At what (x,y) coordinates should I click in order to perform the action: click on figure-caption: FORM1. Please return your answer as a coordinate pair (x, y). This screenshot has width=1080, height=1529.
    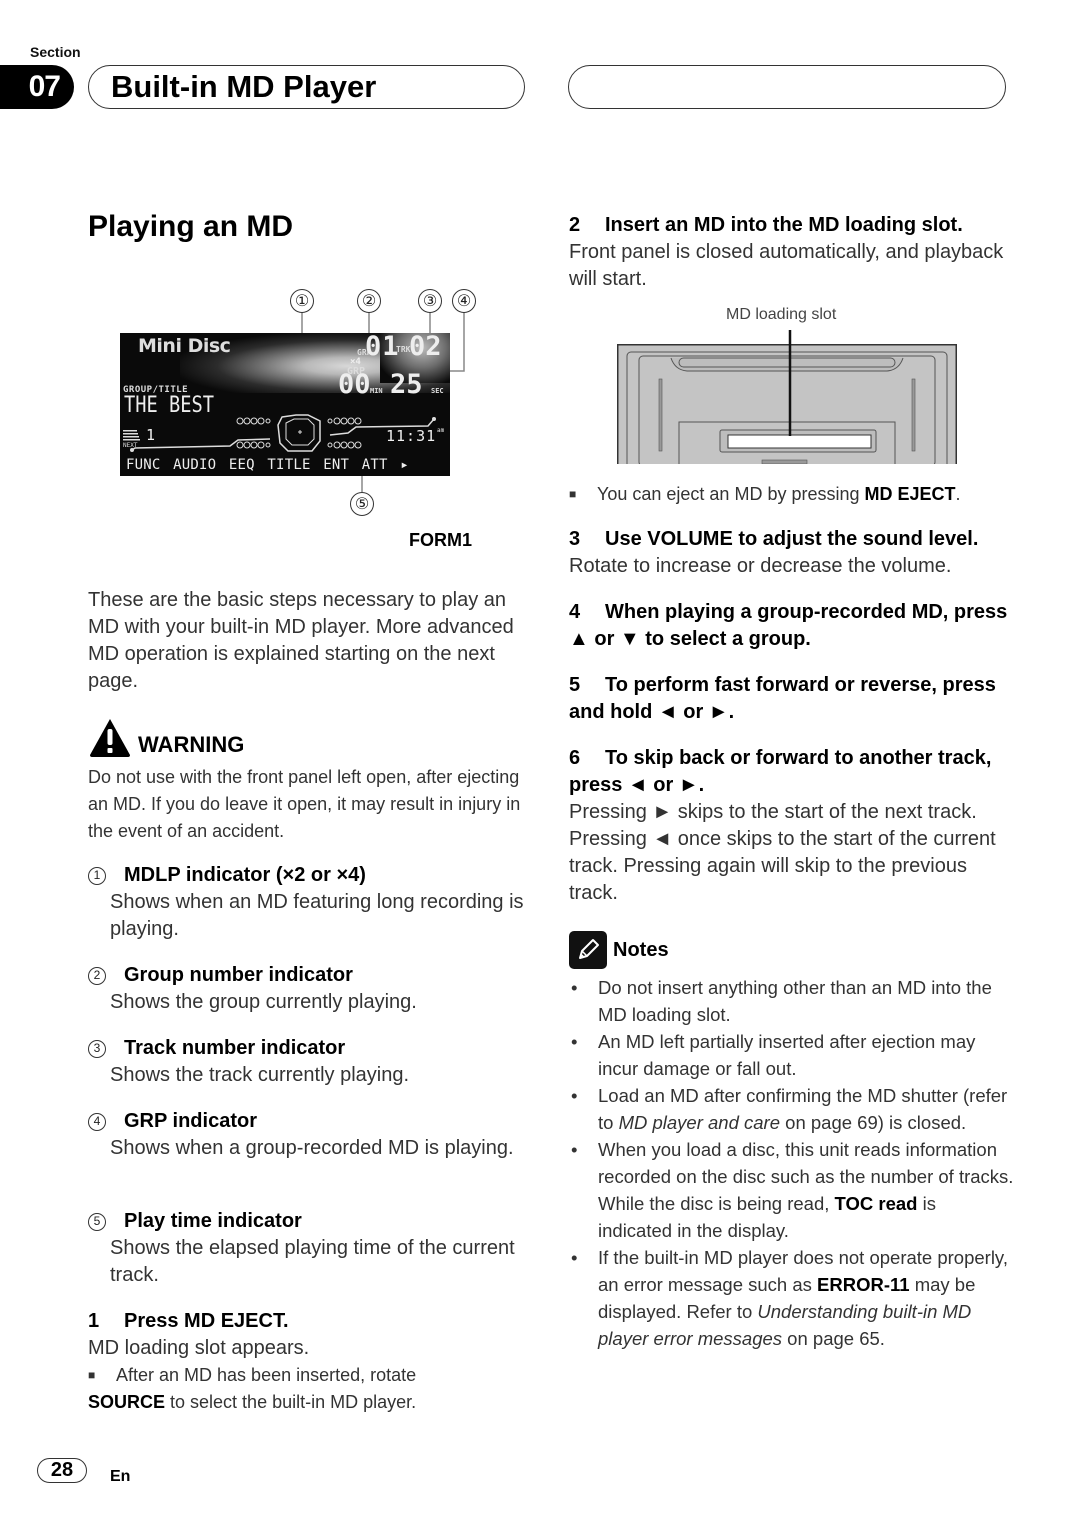
    Looking at the image, I should click on (440, 540).